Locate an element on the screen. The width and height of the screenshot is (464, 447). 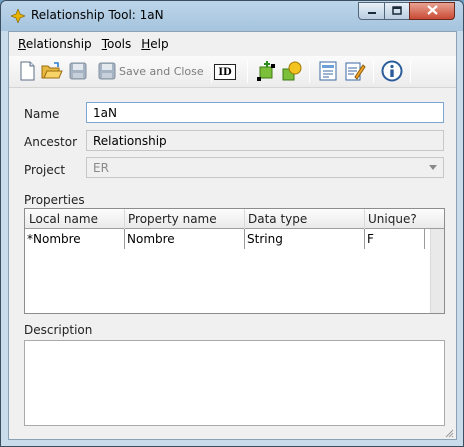
close-button is located at coordinates (432, 11).